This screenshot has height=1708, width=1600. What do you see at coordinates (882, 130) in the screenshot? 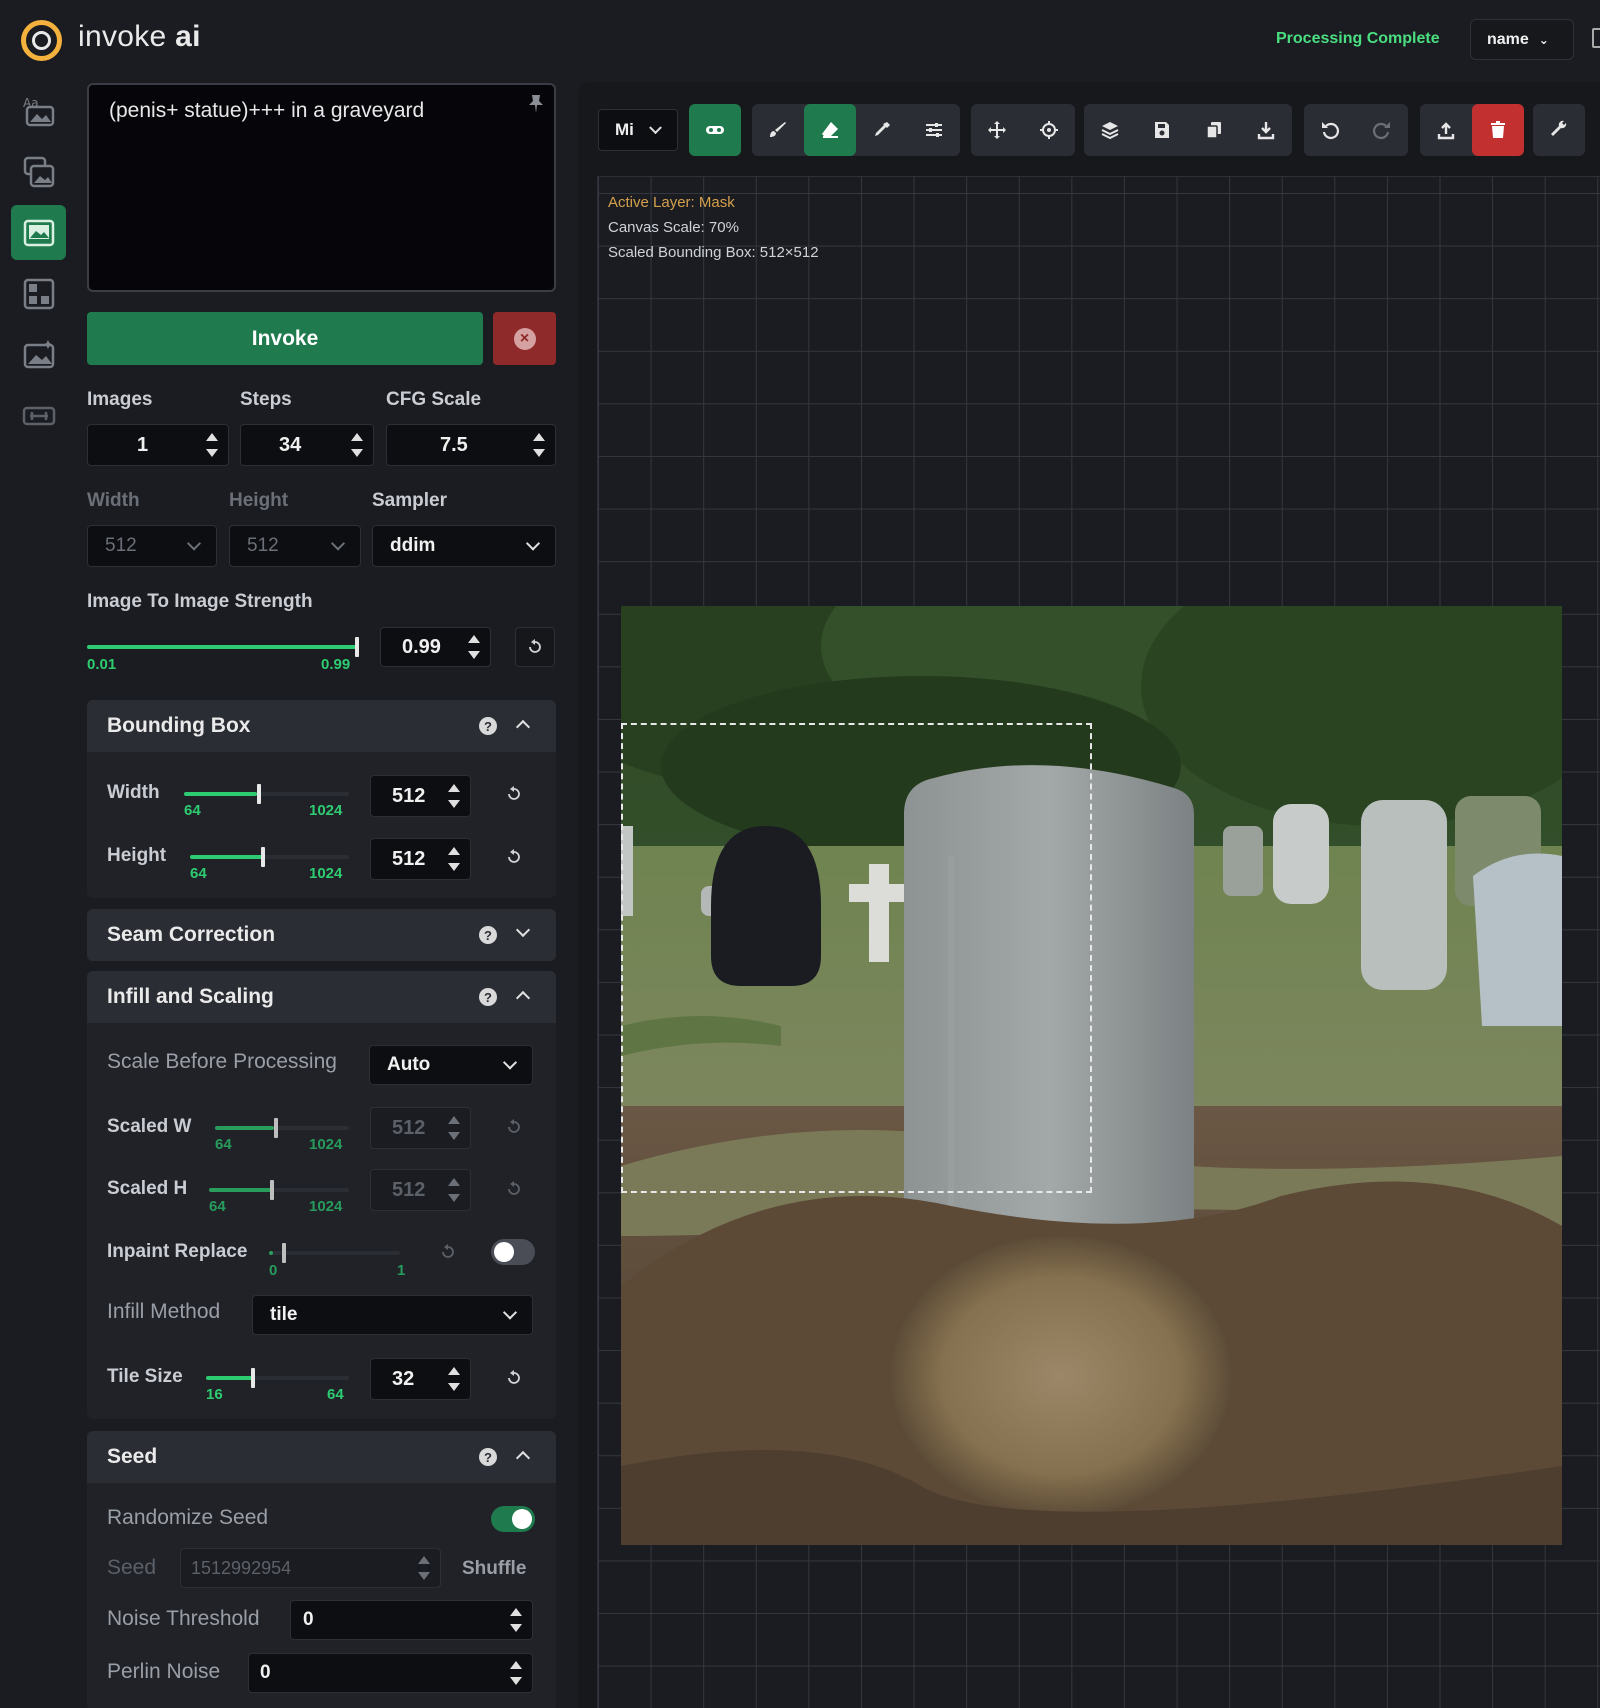
I see `color-picker-button` at bounding box center [882, 130].